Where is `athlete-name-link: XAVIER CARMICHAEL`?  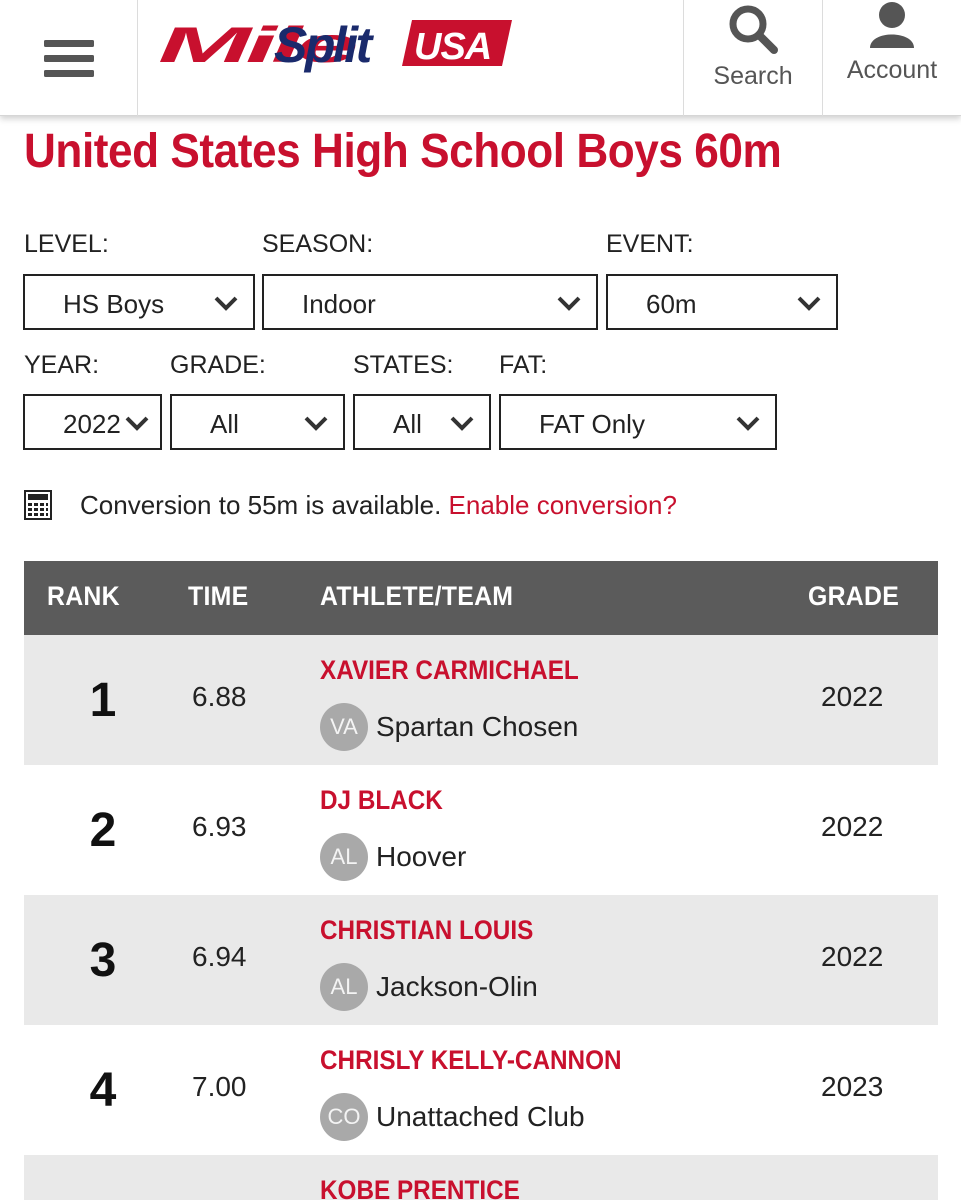 athlete-name-link: XAVIER CARMICHAEL is located at coordinates (449, 670).